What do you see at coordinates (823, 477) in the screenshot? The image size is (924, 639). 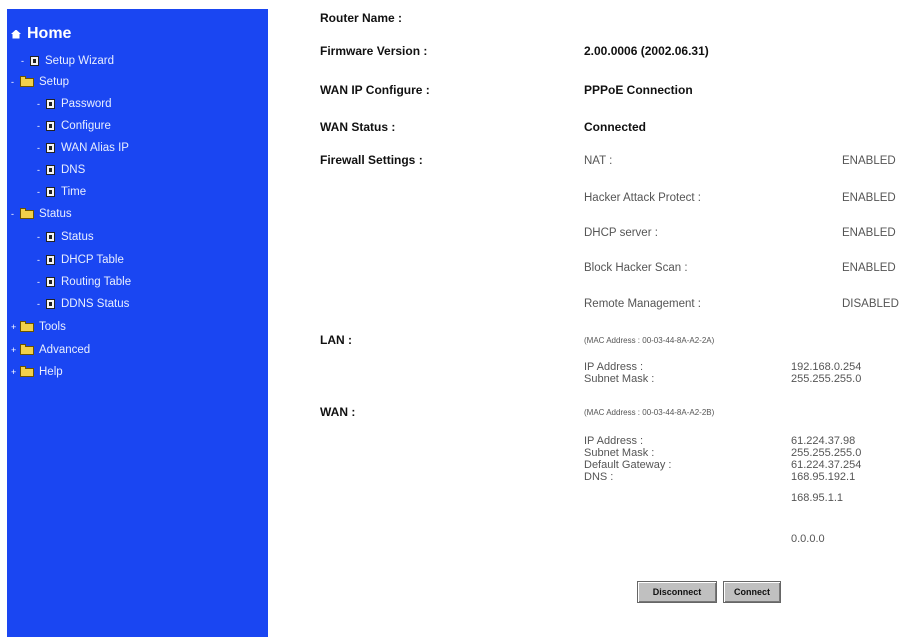 I see `wan-dns-value-1: 168.95.192.1` at bounding box center [823, 477].